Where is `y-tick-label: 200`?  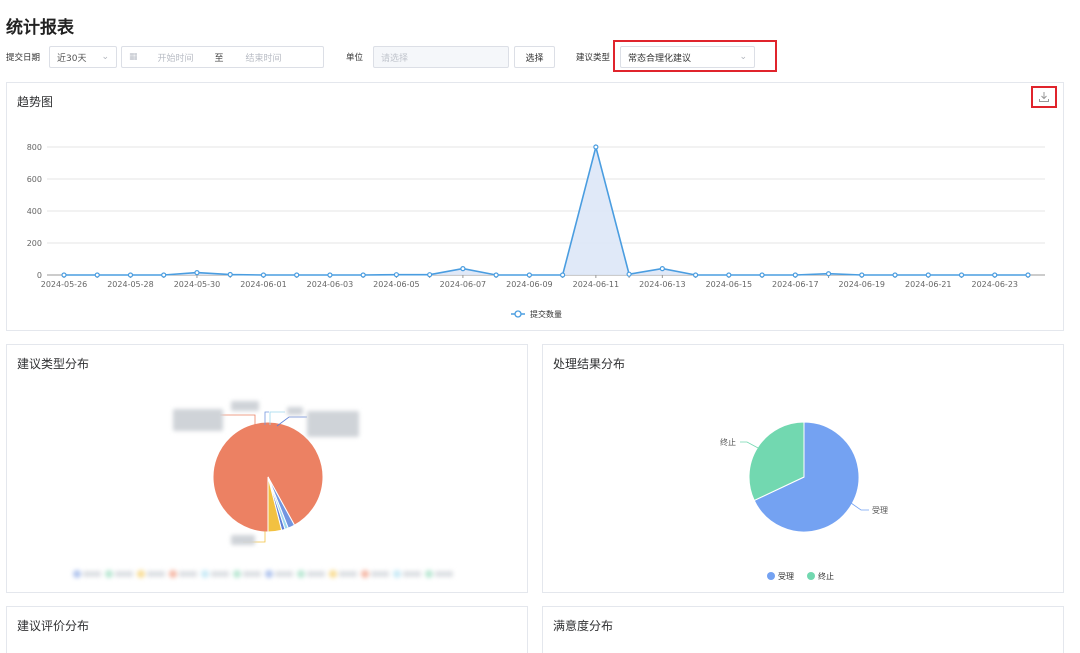 y-tick-label: 200 is located at coordinates (34, 243).